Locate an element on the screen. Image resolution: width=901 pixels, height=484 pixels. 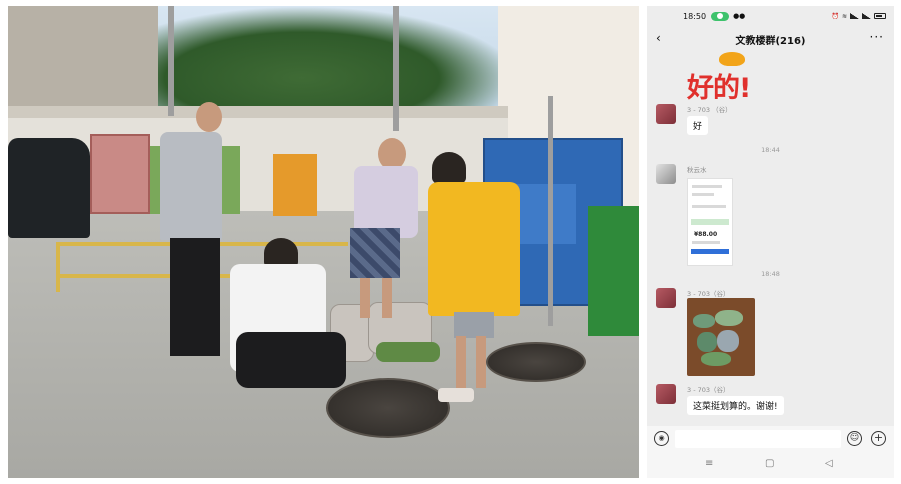
wall-top is located at coordinates (258, 112).